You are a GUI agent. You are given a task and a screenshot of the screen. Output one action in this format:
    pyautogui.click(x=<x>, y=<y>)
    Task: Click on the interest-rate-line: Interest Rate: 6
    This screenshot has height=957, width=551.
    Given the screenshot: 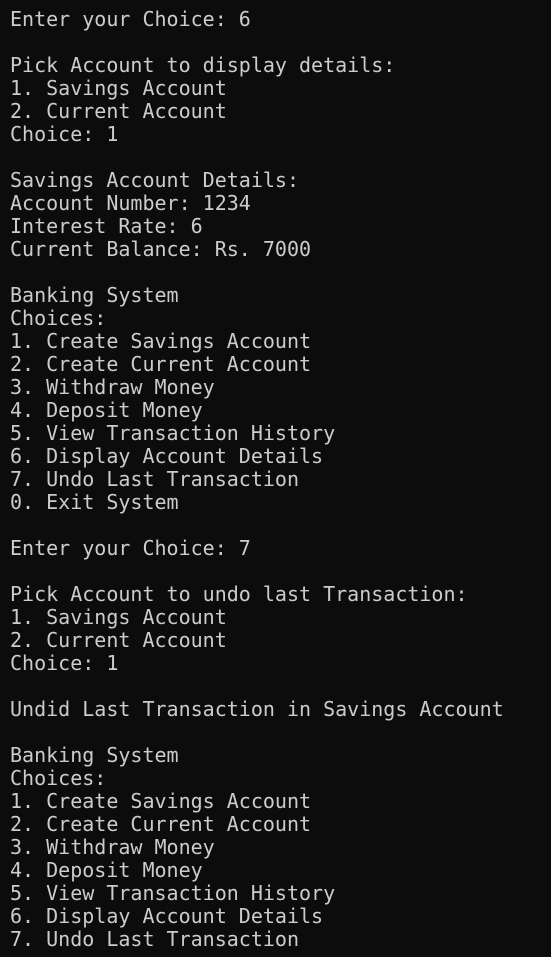 What is the action you would take?
    pyautogui.click(x=106, y=226)
    